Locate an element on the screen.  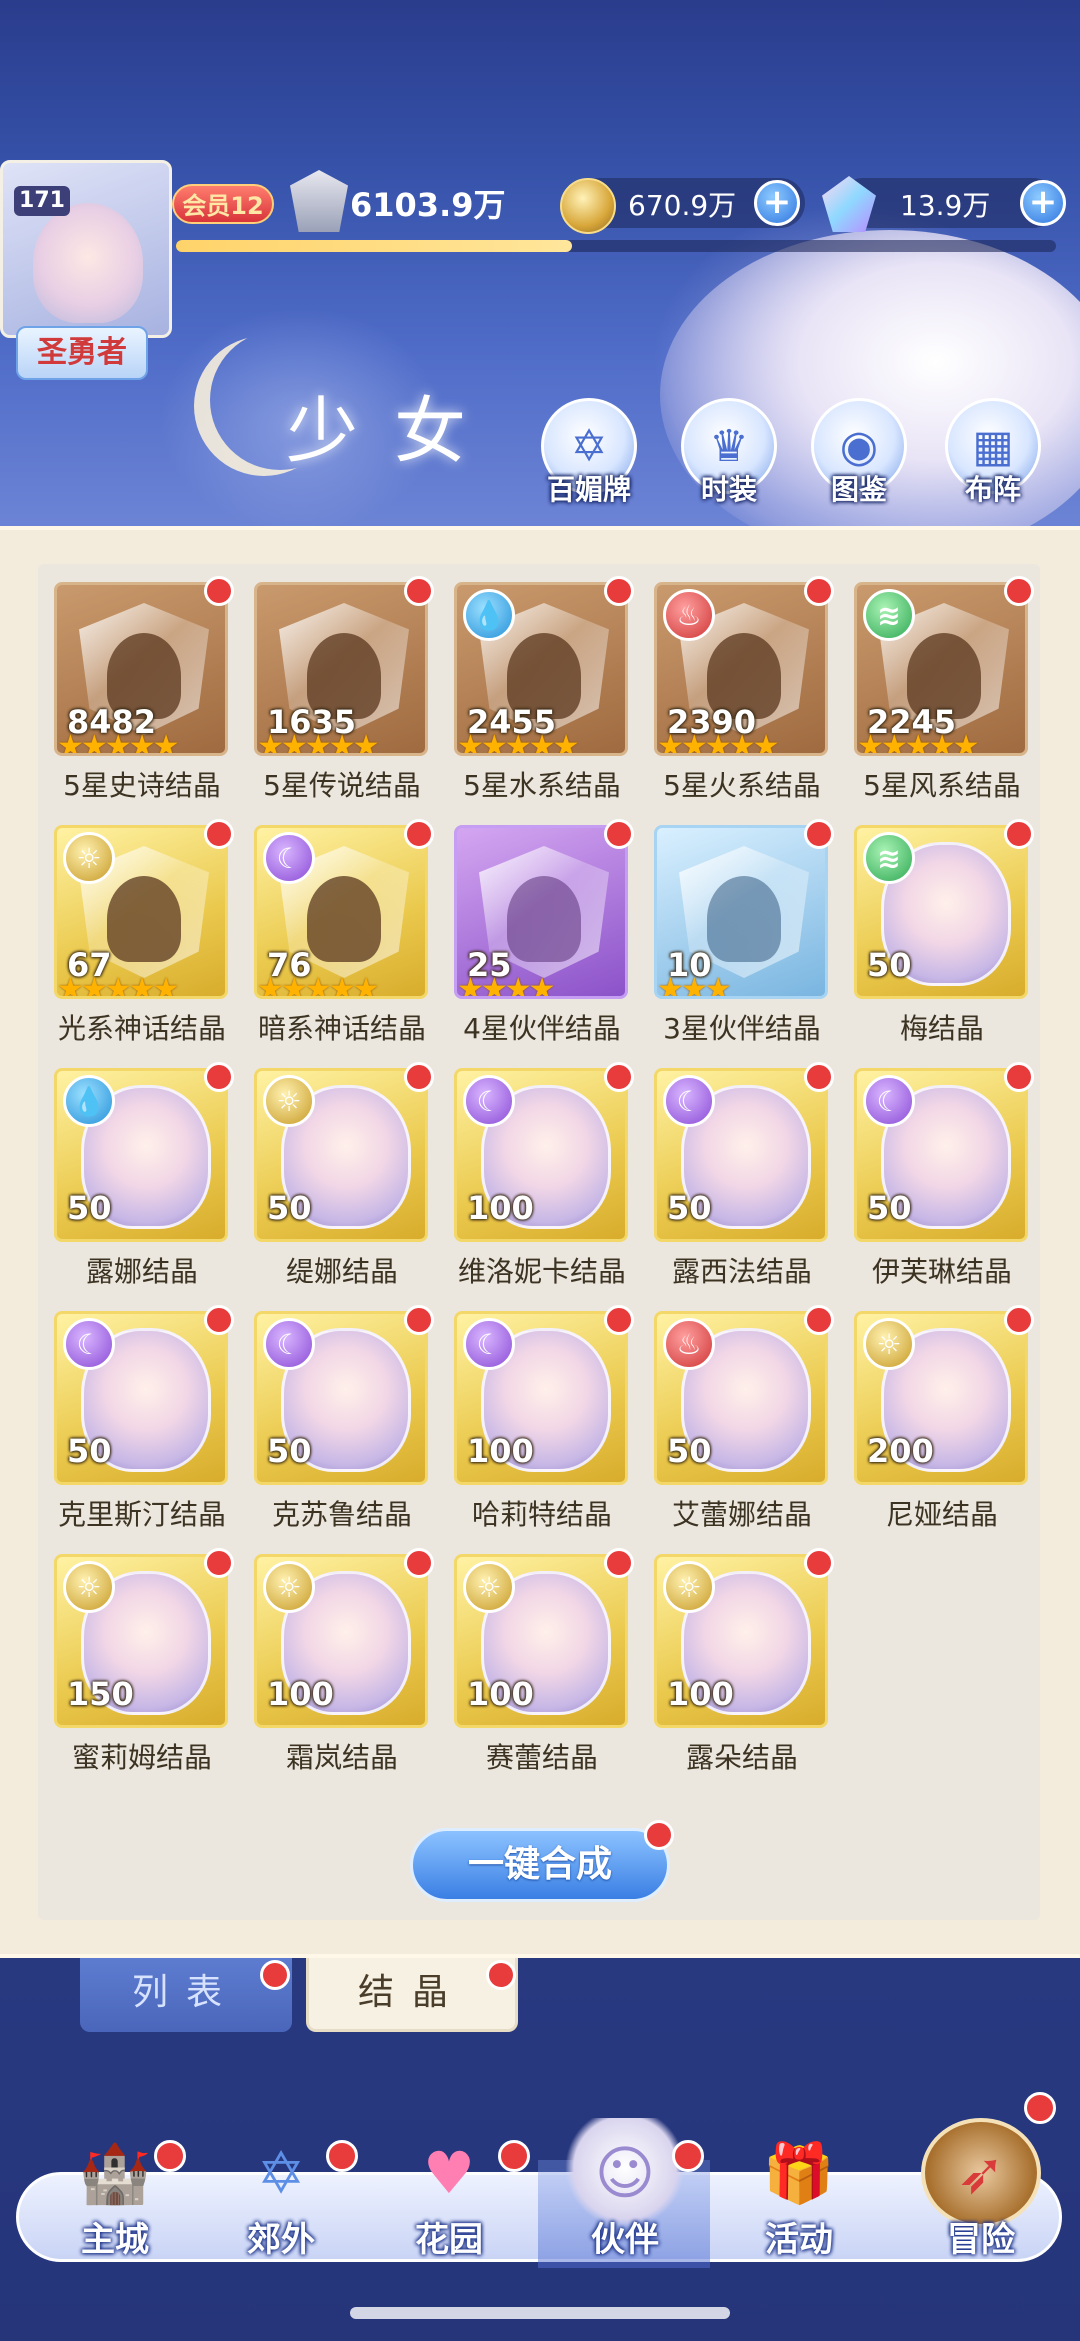
crystal-card: 💧 2455 ★★★★★ is located at coordinates (541, 669).